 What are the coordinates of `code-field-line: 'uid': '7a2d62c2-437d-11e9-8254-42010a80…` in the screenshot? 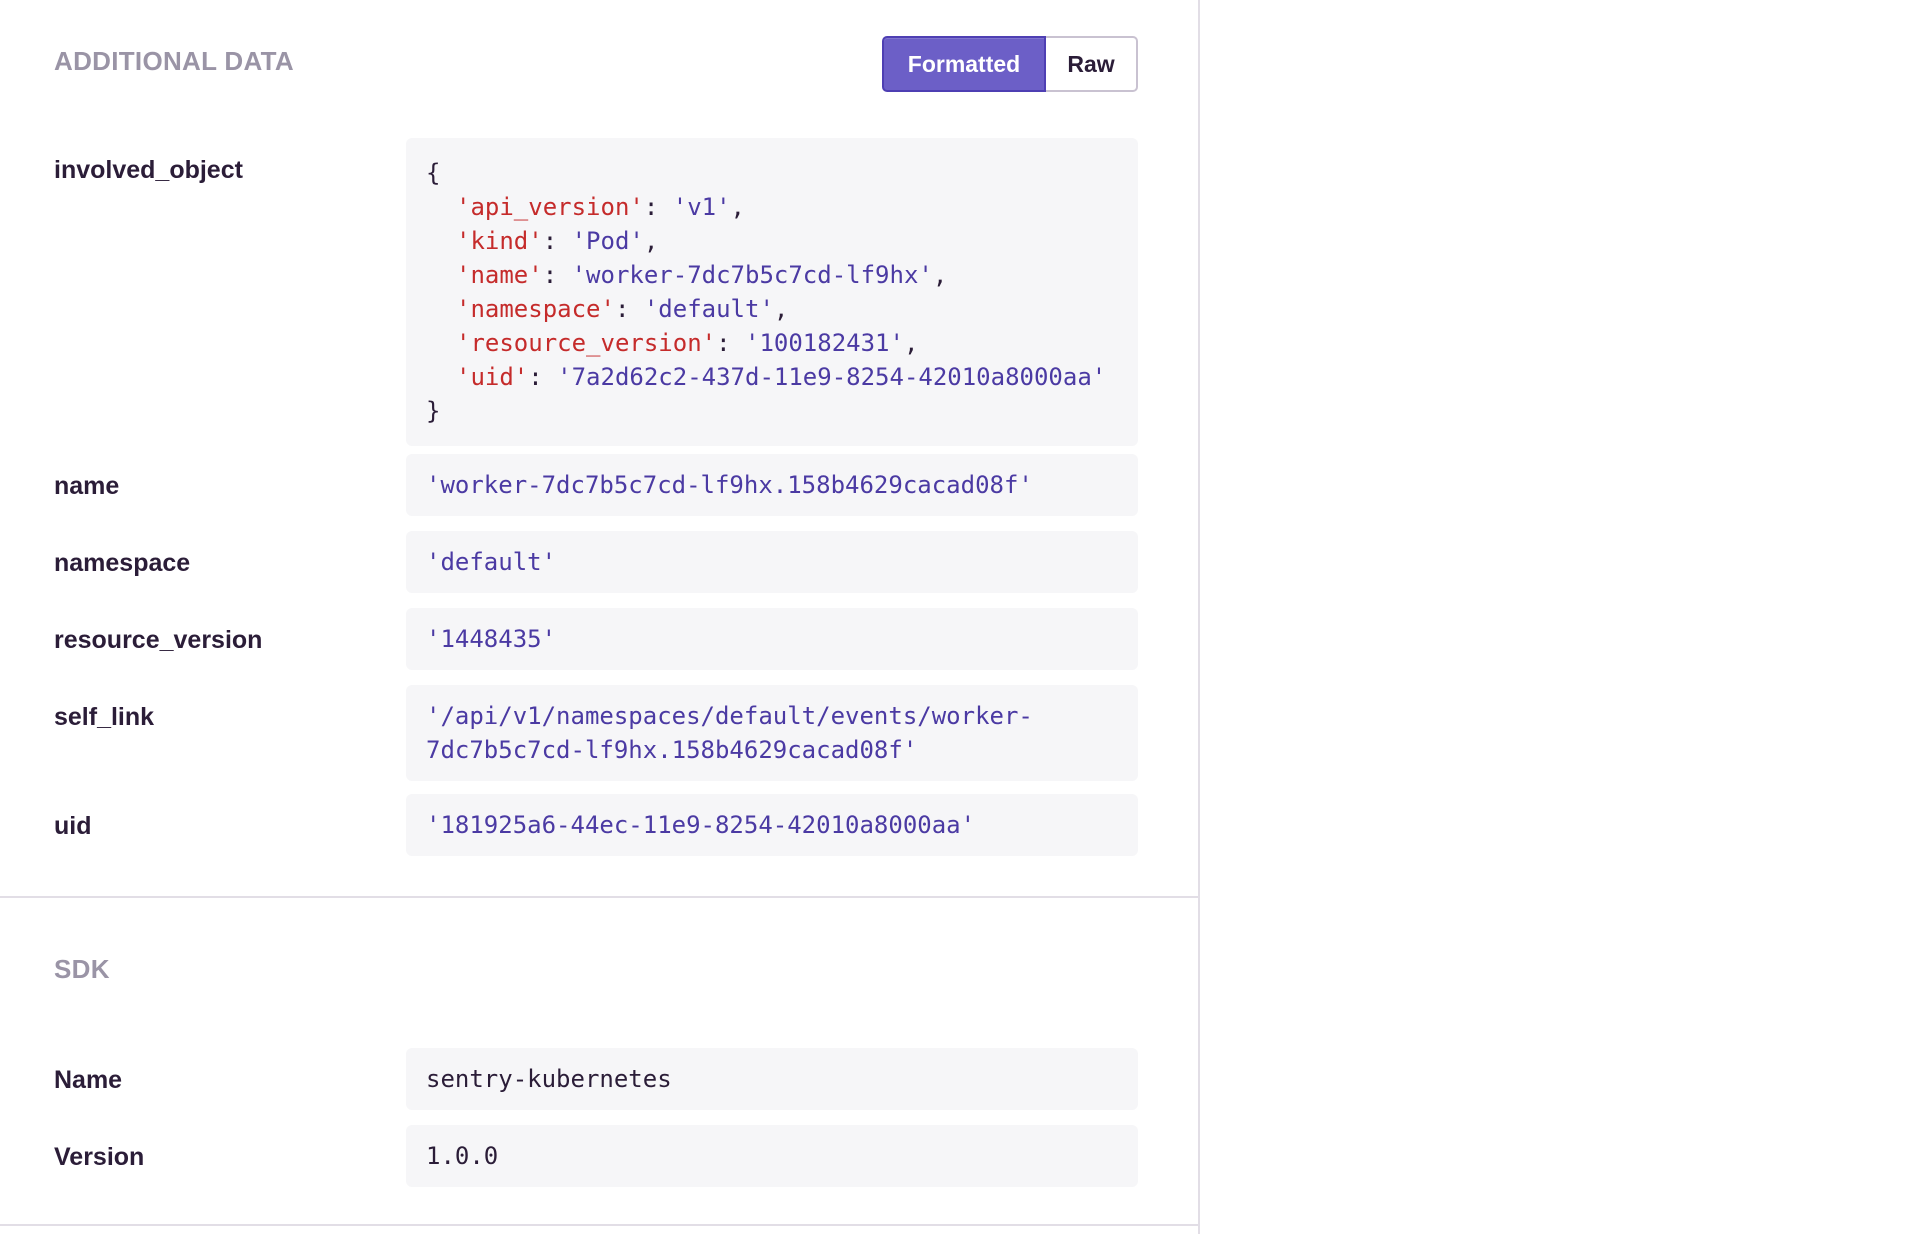 It's located at (772, 377).